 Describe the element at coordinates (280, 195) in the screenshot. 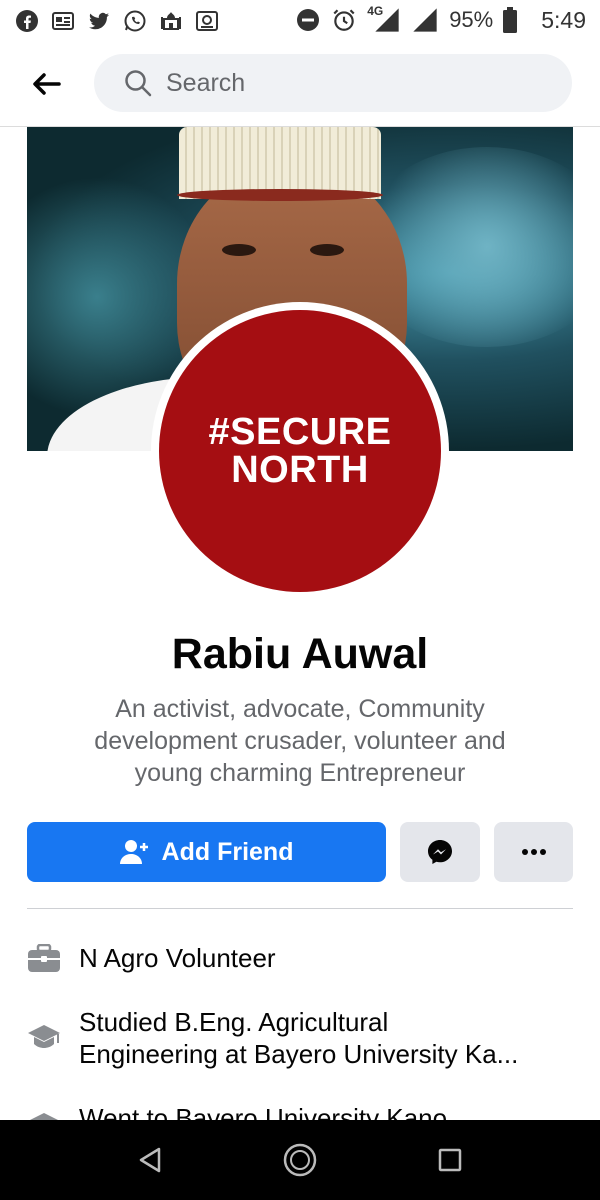

I see `cover-cap-band` at that location.